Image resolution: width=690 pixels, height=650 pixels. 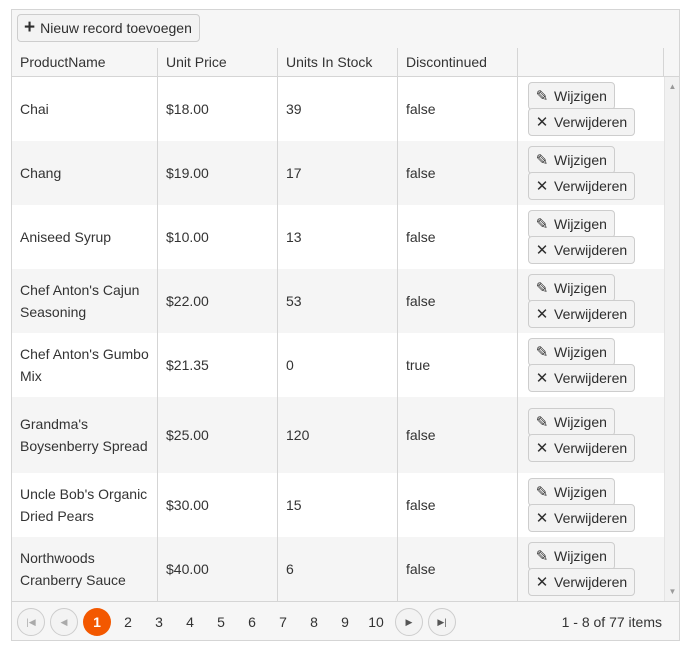 I want to click on column-header-productname: ProductName, so click(x=85, y=62).